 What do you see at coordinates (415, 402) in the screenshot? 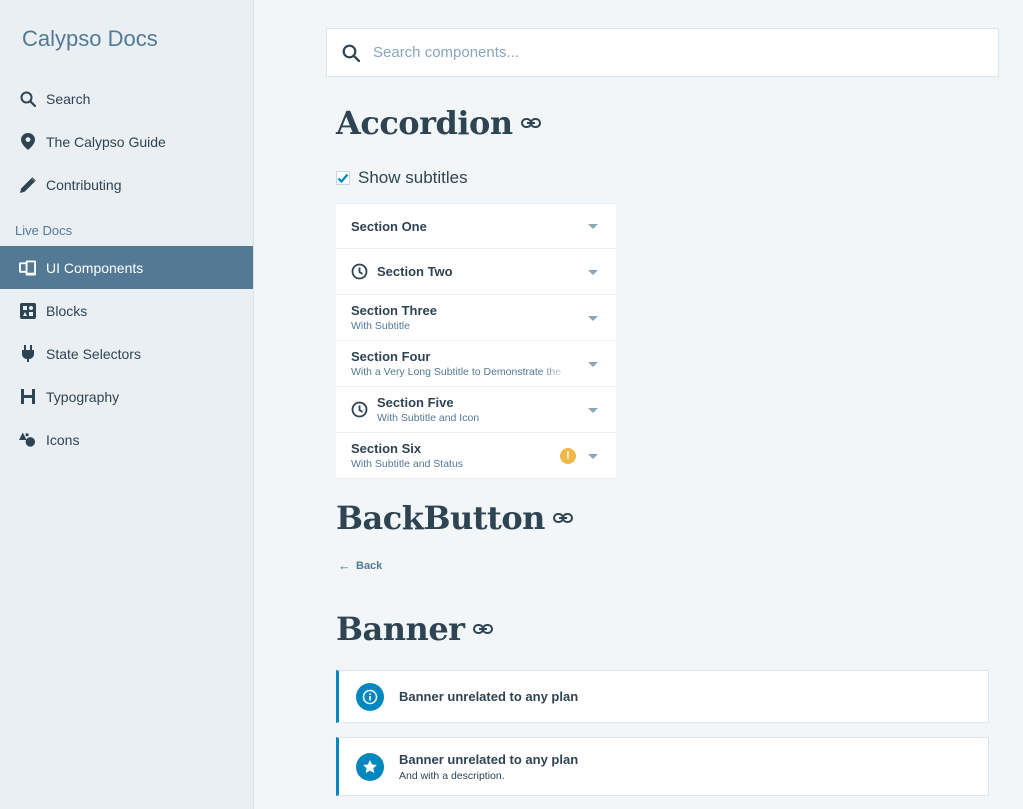
I see `accordion-item-title: Section Five` at bounding box center [415, 402].